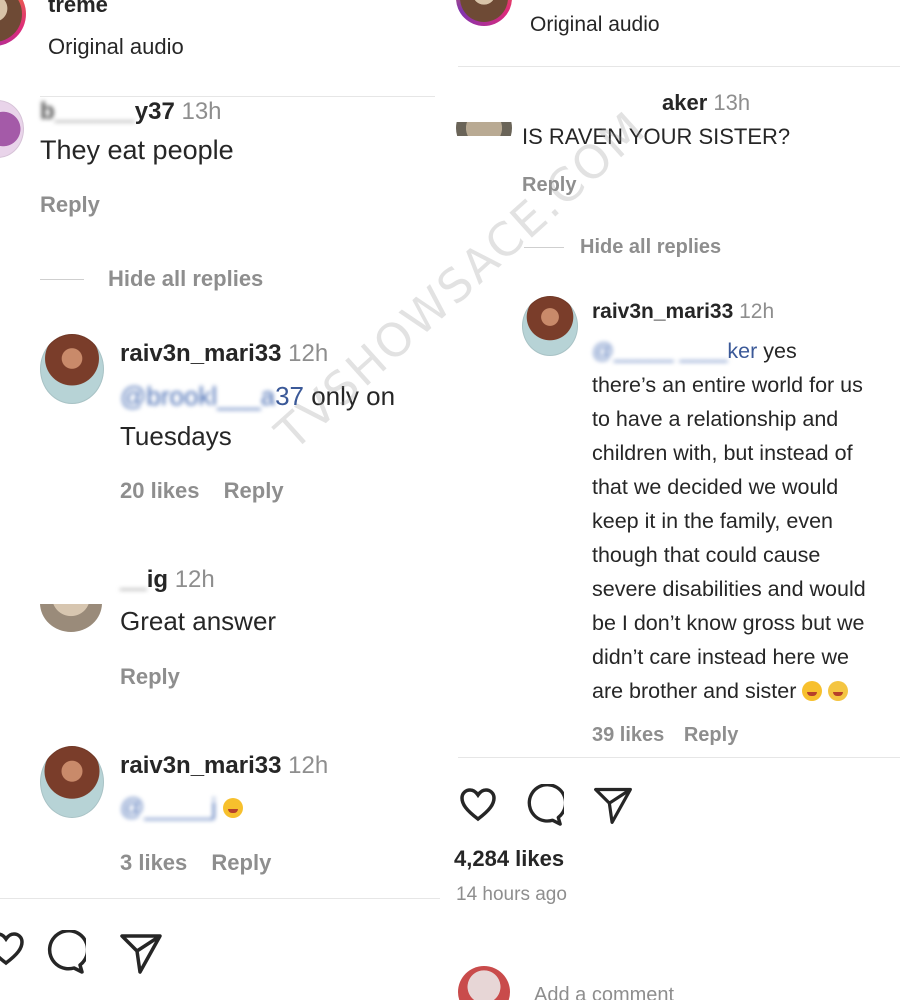 The height and width of the screenshot is (1000, 900). Describe the element at coordinates (727, 385) in the screenshot. I see `reply-text-line: there’s an entire world for us` at that location.